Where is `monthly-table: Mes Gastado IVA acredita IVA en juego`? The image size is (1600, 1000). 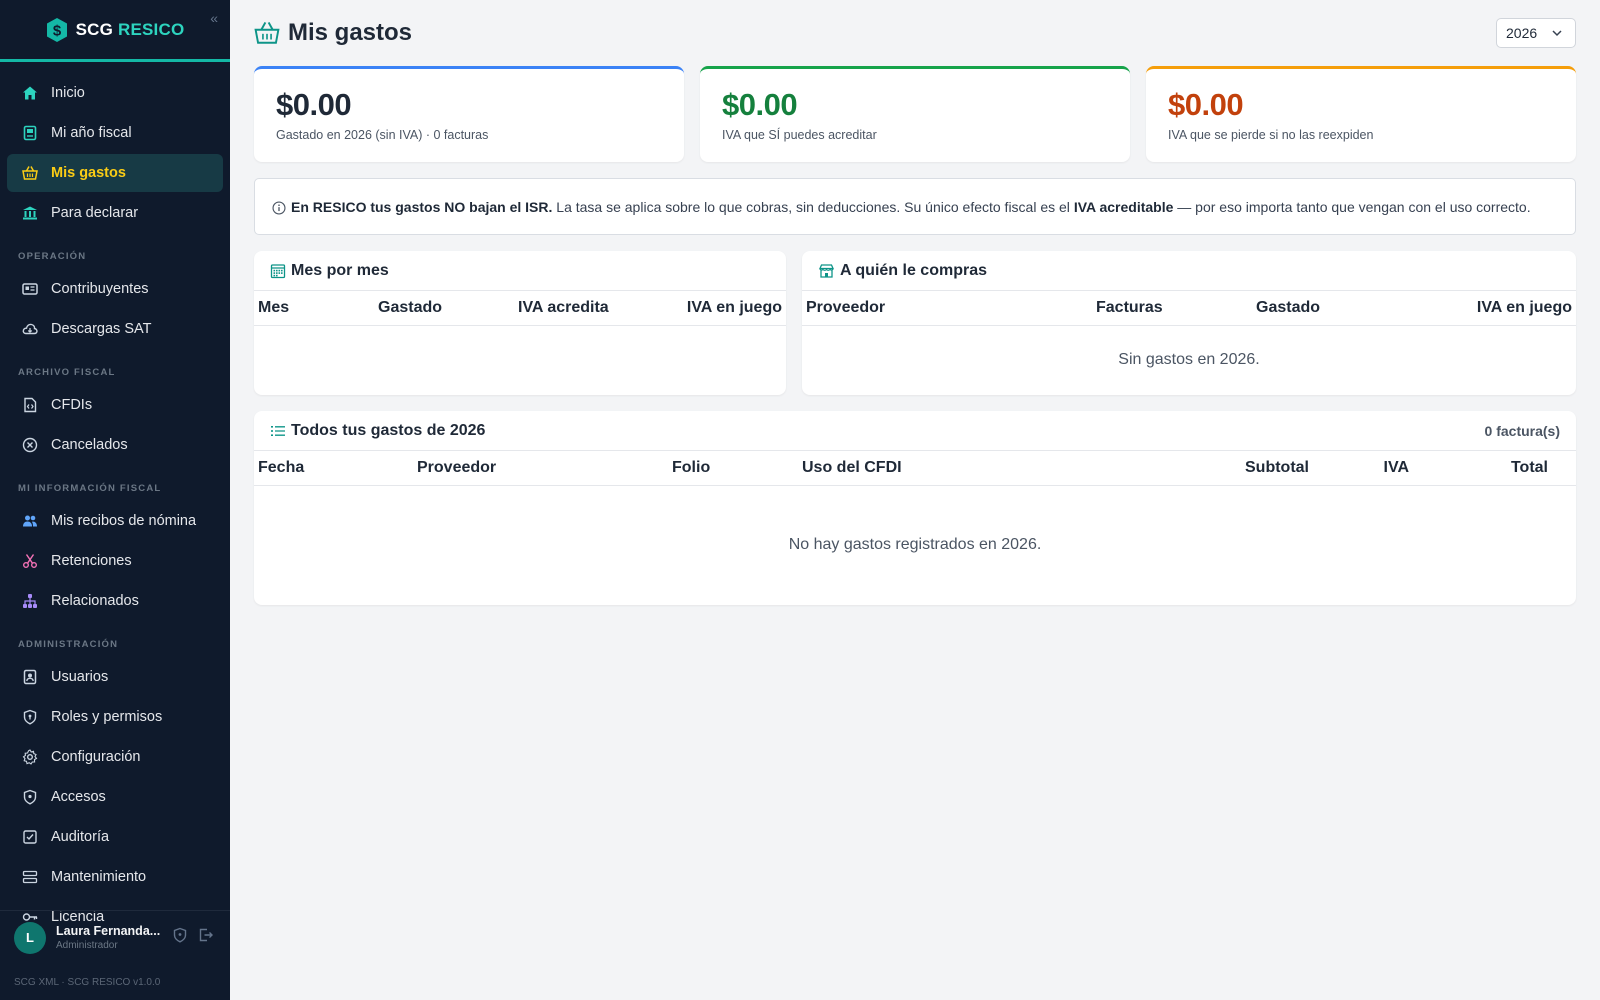 monthly-table: Mes Gastado IVA acredita IVA en juego is located at coordinates (520, 308).